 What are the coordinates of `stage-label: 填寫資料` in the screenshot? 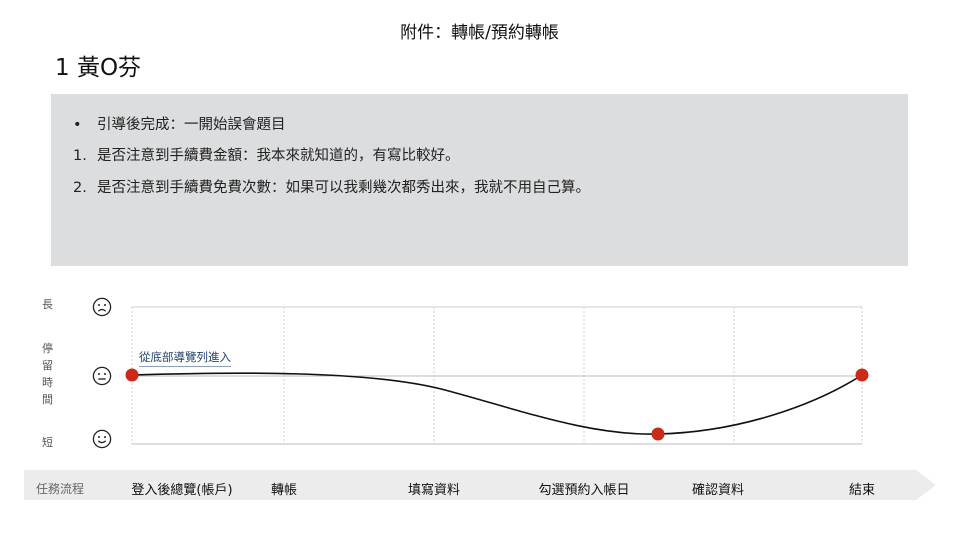 It's located at (434, 490).